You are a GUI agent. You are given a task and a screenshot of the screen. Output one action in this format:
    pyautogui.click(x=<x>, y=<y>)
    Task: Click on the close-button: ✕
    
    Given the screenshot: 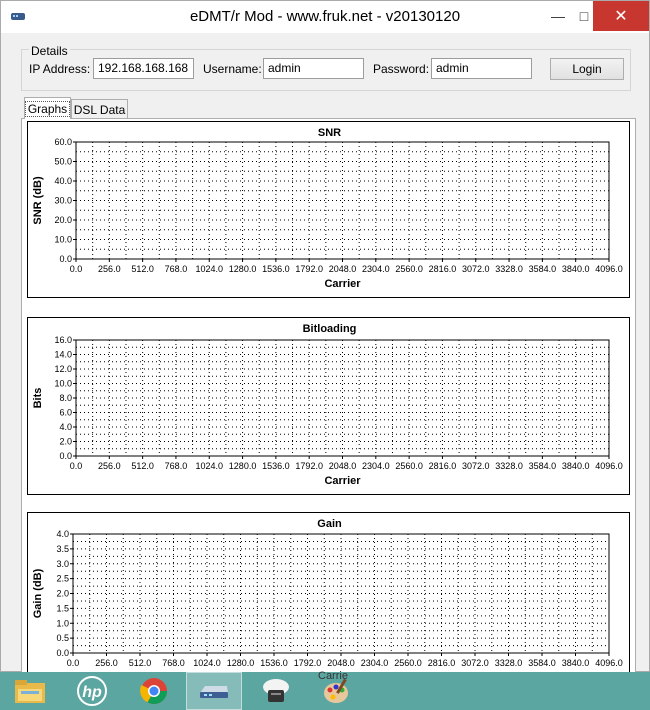 What is the action you would take?
    pyautogui.click(x=621, y=16)
    